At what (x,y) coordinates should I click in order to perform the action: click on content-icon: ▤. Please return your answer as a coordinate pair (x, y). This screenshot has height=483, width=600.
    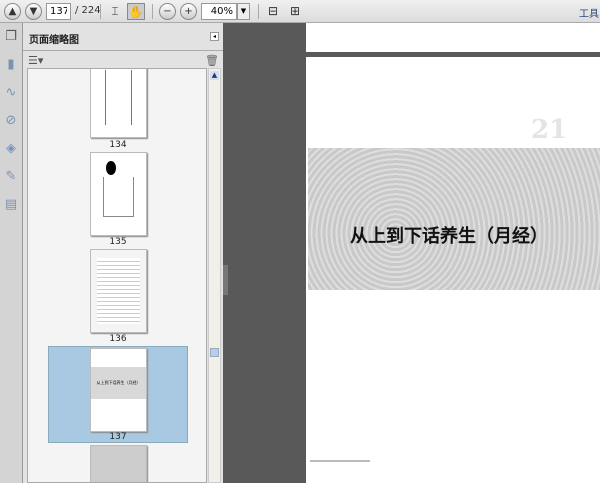
    Looking at the image, I should click on (11, 205).